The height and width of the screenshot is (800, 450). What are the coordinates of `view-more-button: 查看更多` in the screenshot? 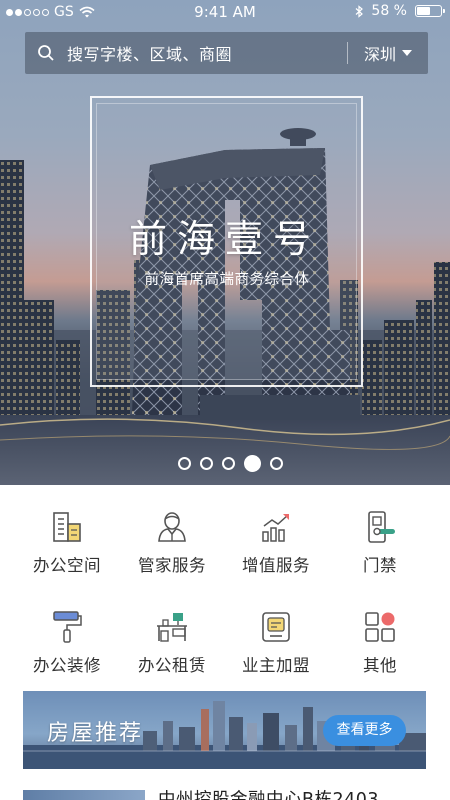 It's located at (364, 730).